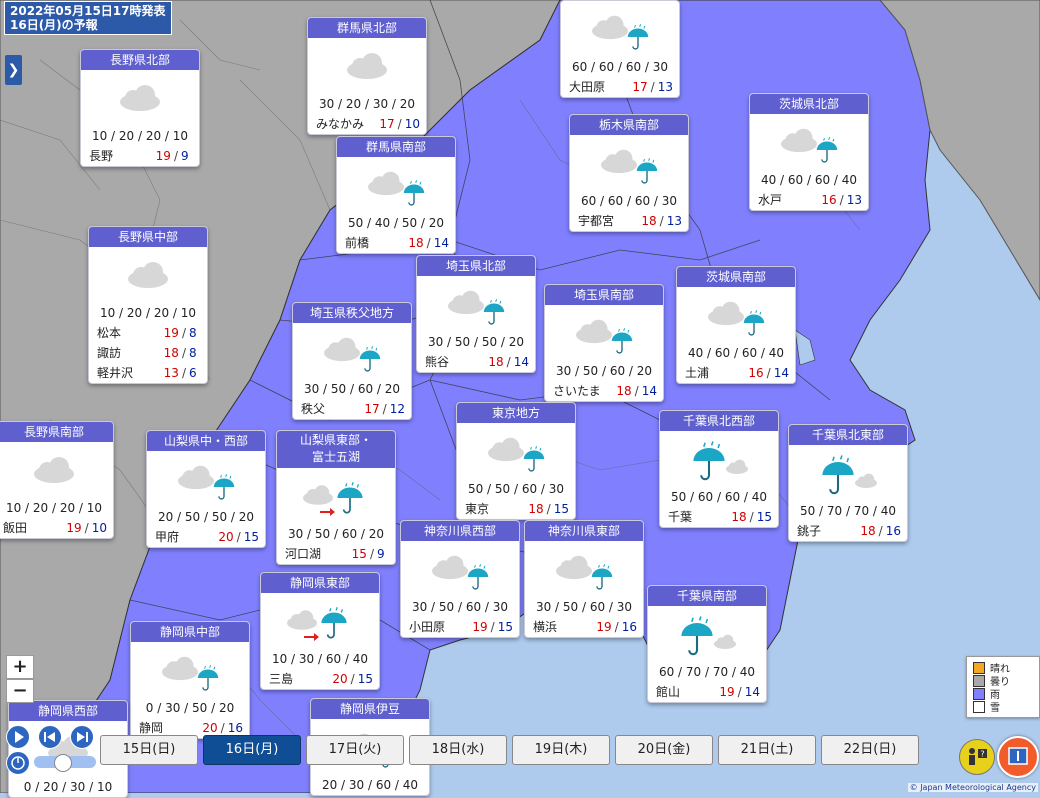  Describe the element at coordinates (355, 750) in the screenshot. I see `date-button: 17日(火)` at that location.